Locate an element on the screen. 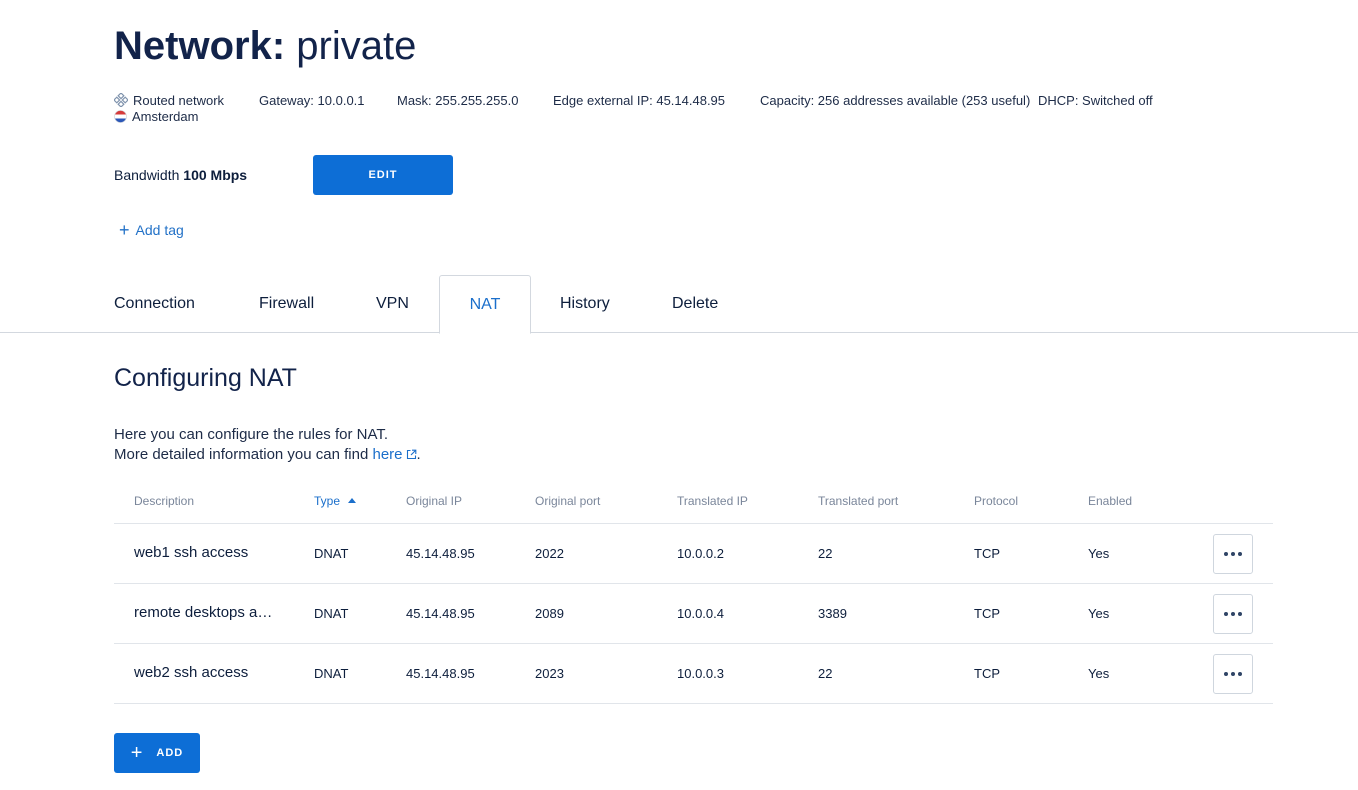  rule-original-port: 2023 is located at coordinates (549, 673).